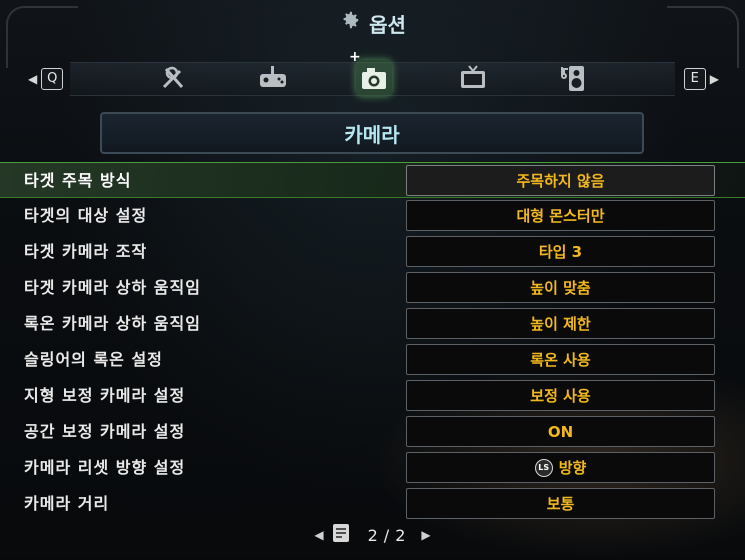  I want to click on setting-value-selector: ON, so click(560, 431).